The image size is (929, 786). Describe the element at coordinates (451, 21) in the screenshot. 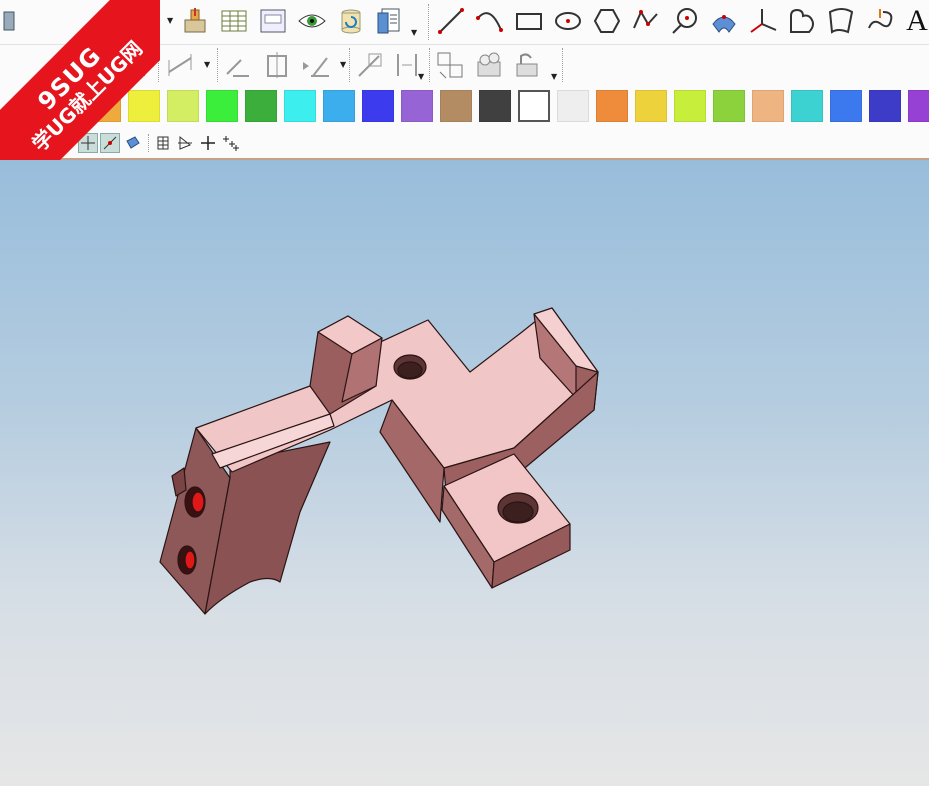

I see `line-icon` at that location.